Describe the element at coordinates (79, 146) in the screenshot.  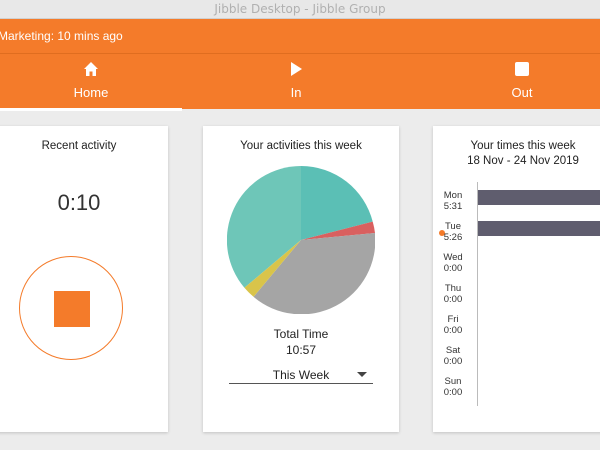
I see `recent-activity-title: Recent activity` at that location.